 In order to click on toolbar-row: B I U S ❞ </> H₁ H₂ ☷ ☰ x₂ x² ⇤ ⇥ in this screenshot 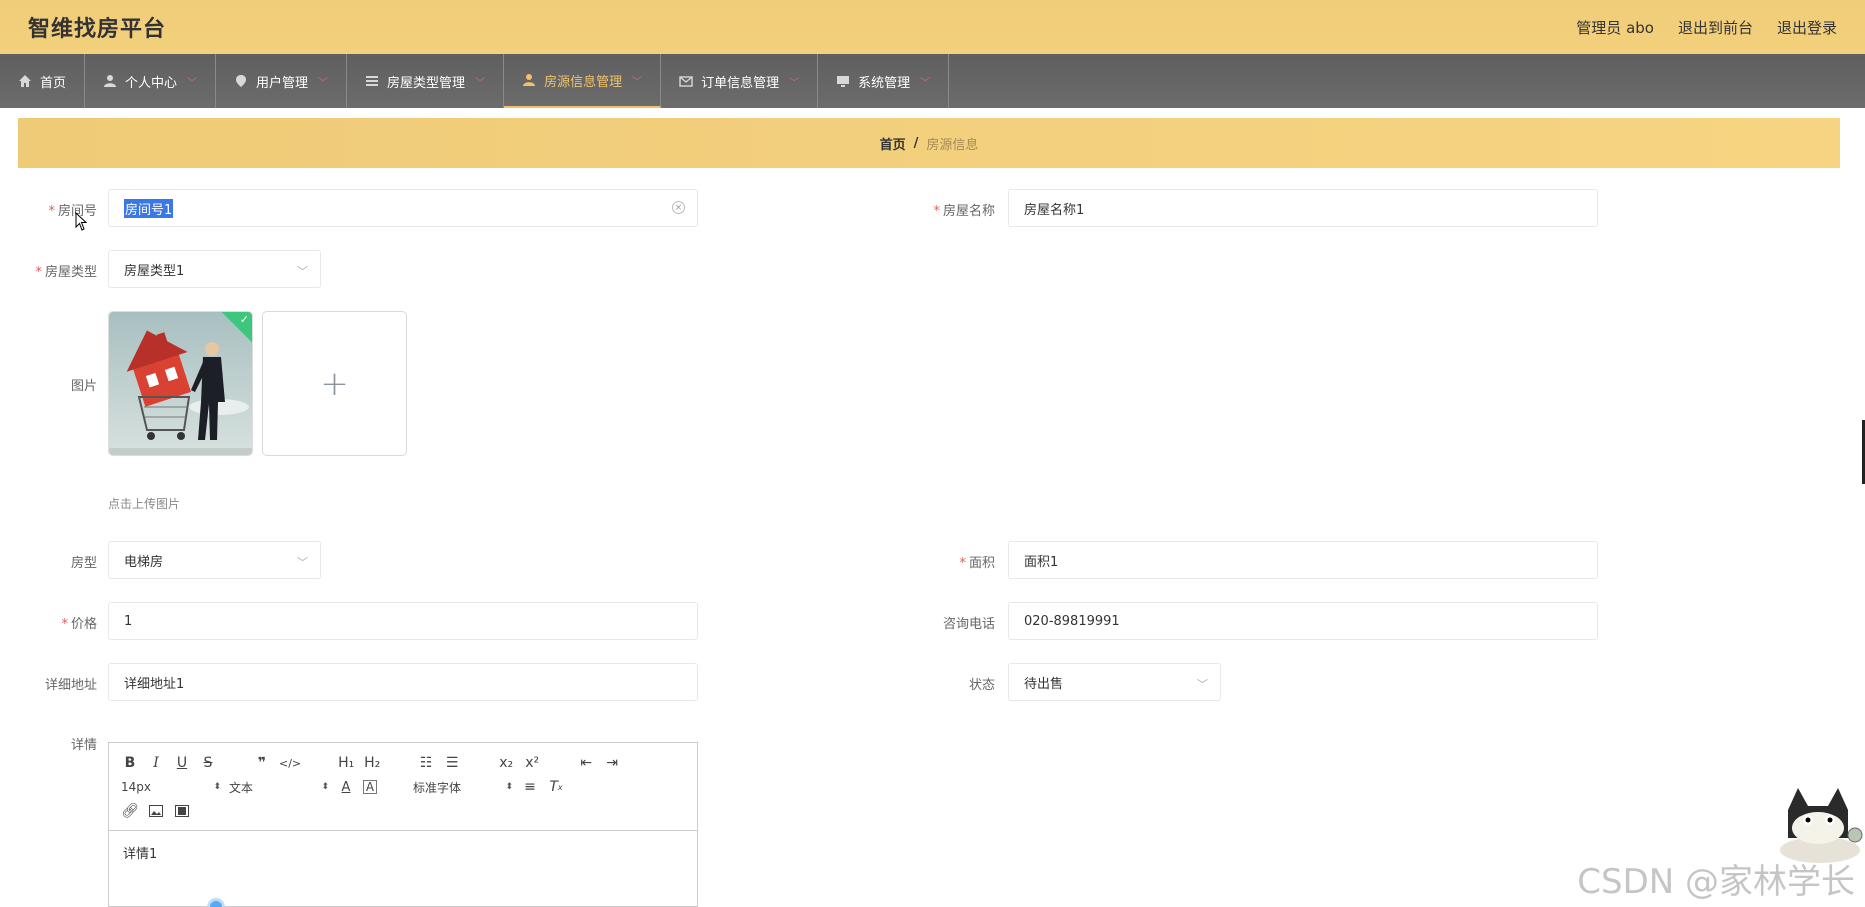, I will do `click(403, 763)`.